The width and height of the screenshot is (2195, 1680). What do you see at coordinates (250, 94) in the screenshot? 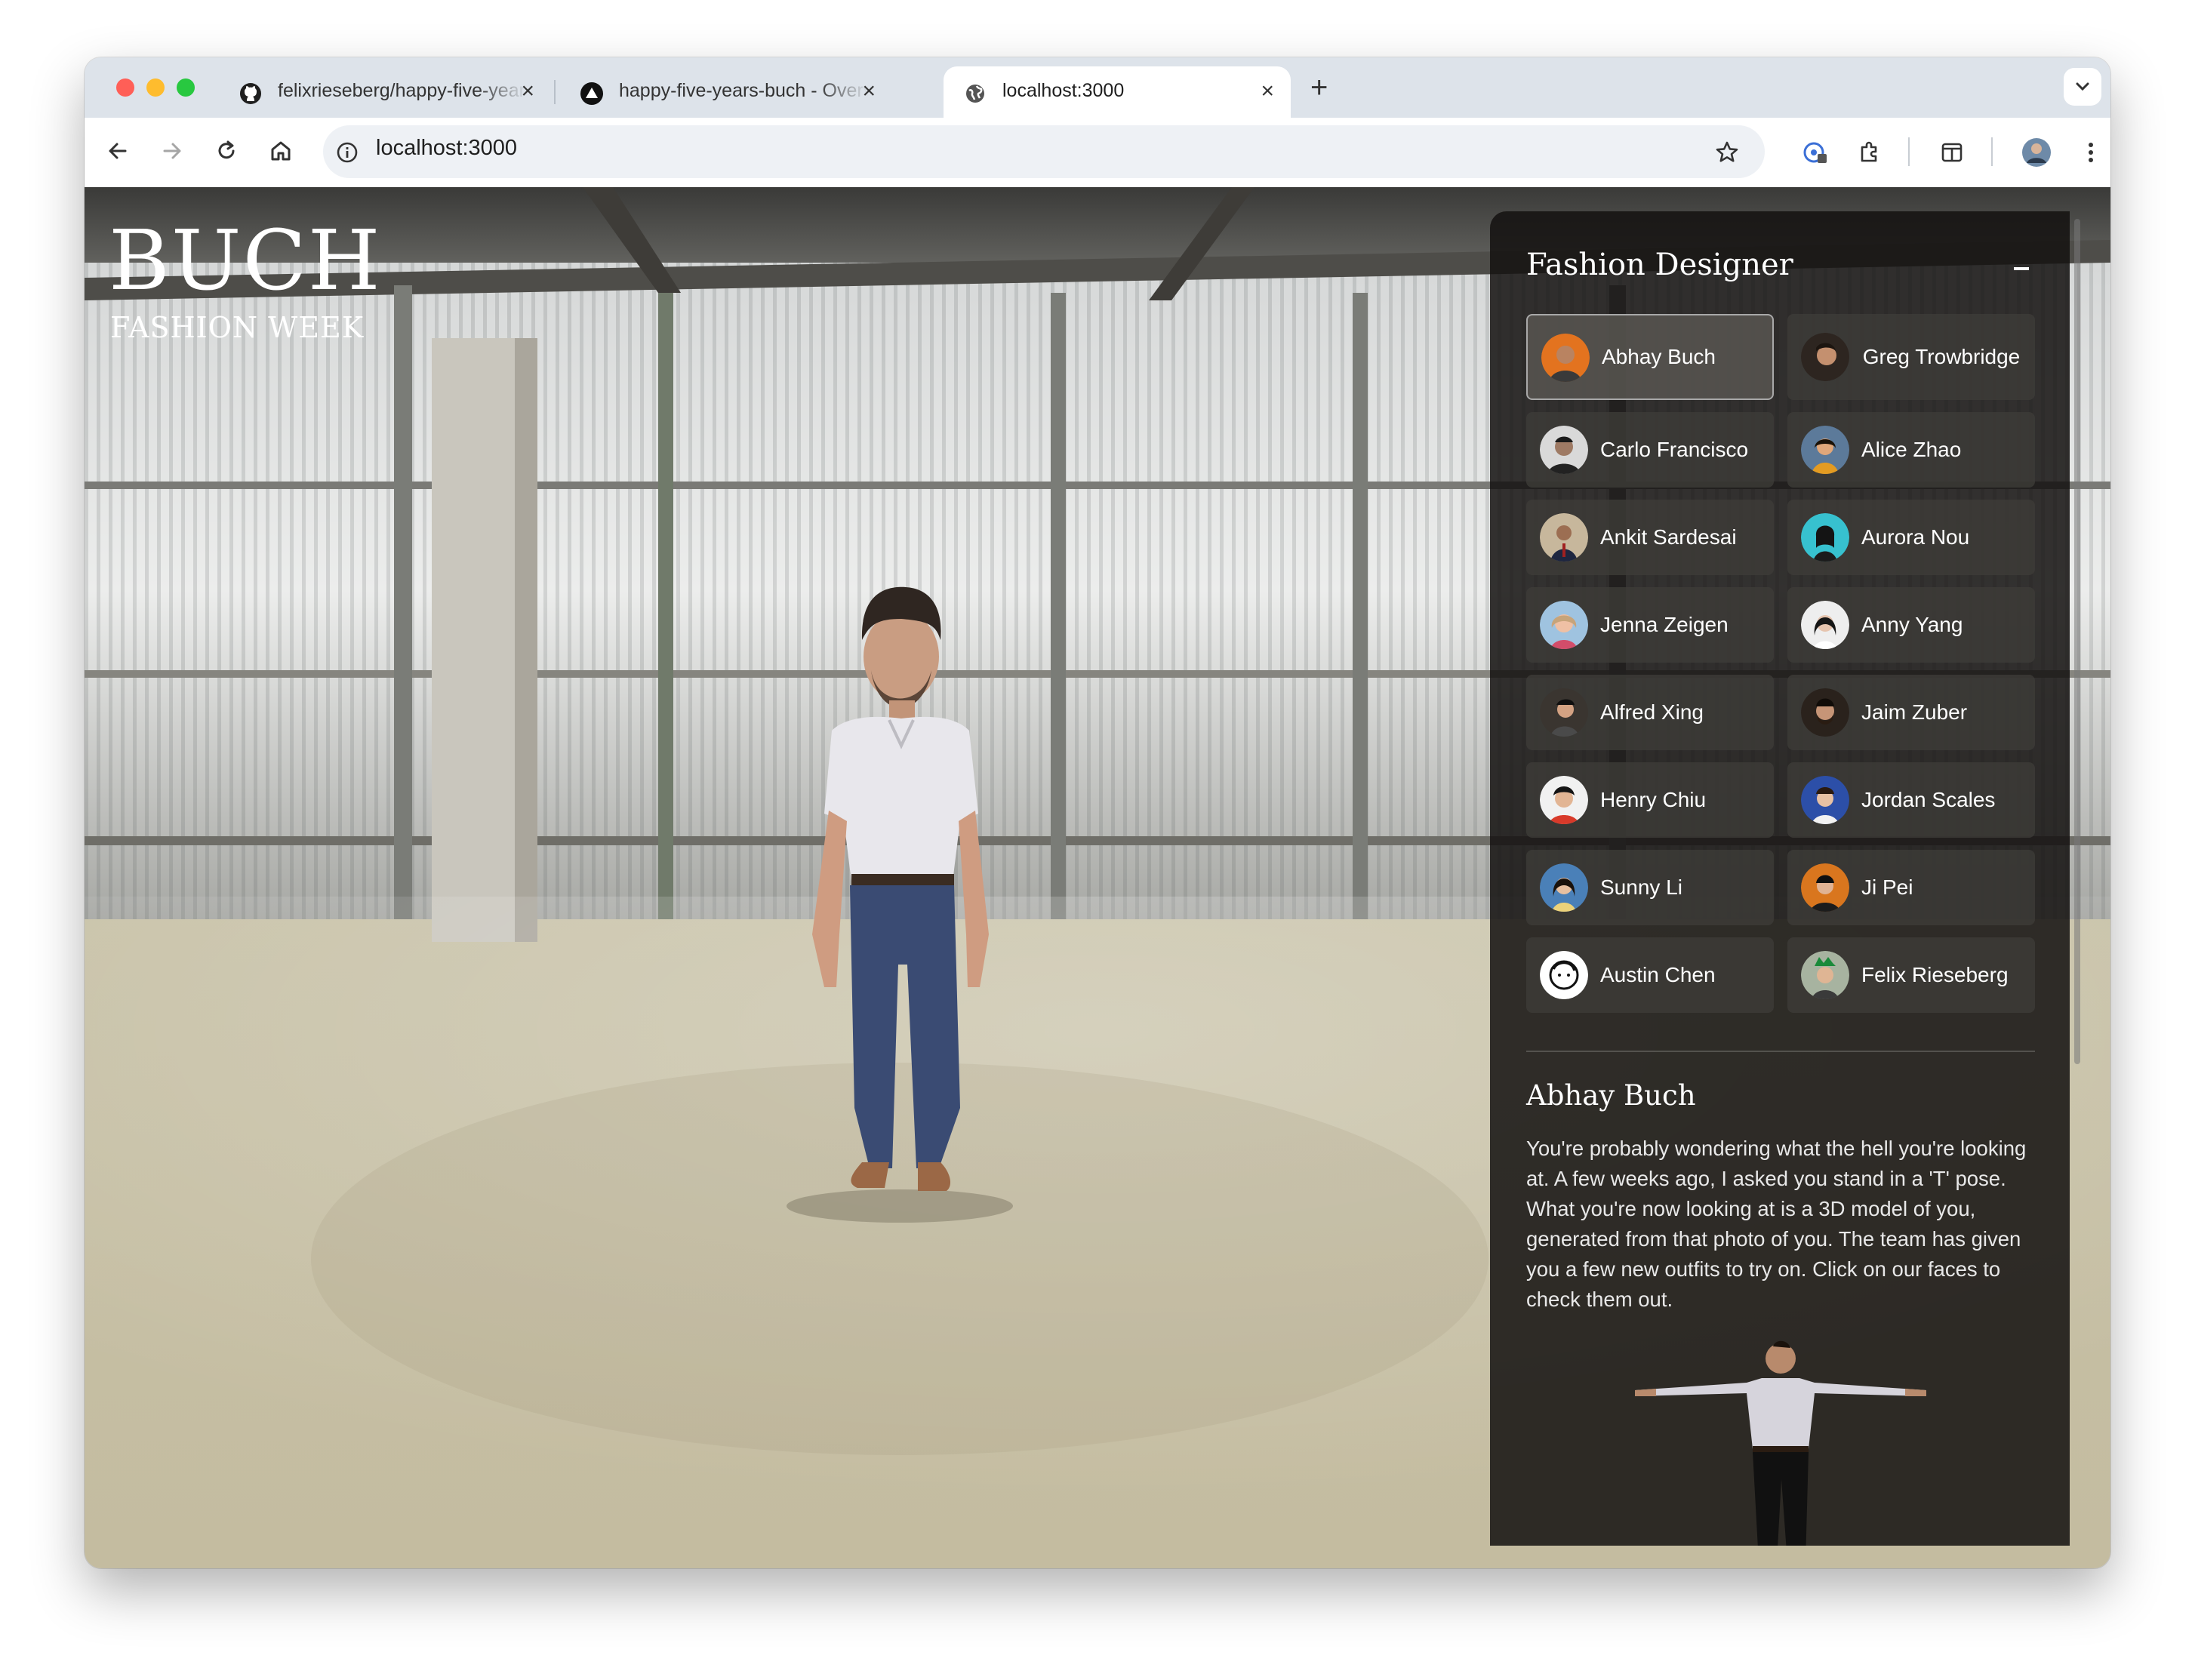
I see `github-icon` at bounding box center [250, 94].